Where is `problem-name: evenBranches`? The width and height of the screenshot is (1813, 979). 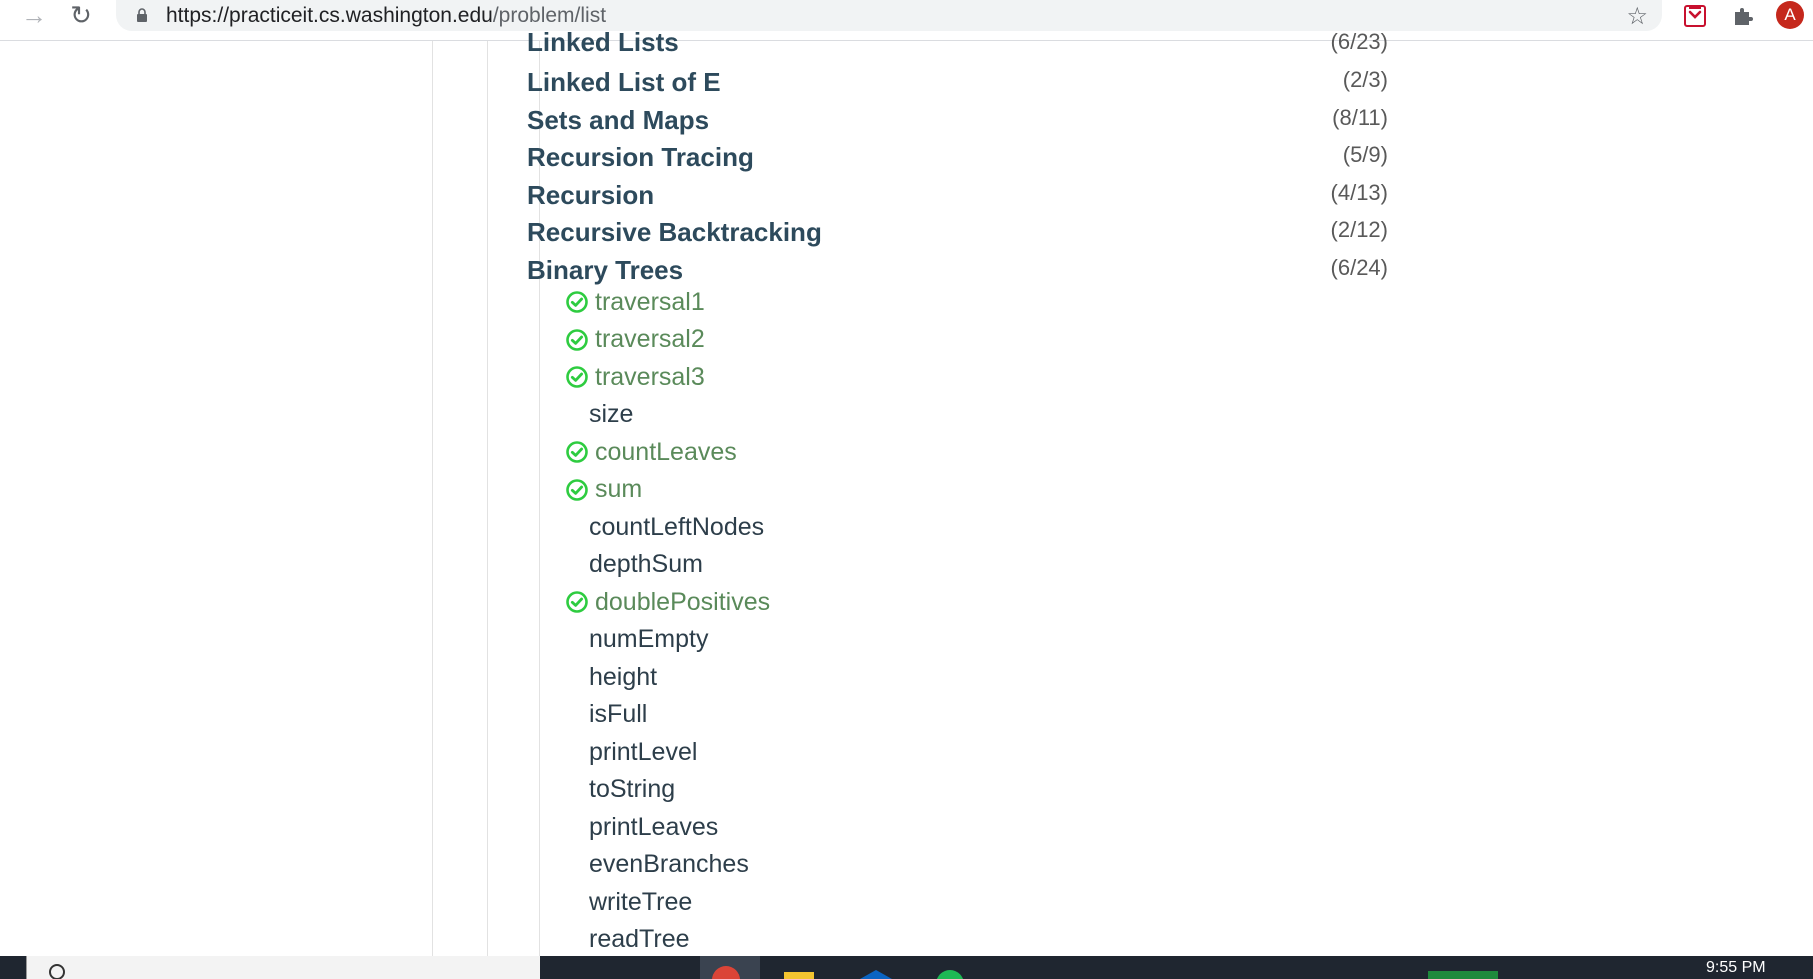
problem-name: evenBranches is located at coordinates (669, 864).